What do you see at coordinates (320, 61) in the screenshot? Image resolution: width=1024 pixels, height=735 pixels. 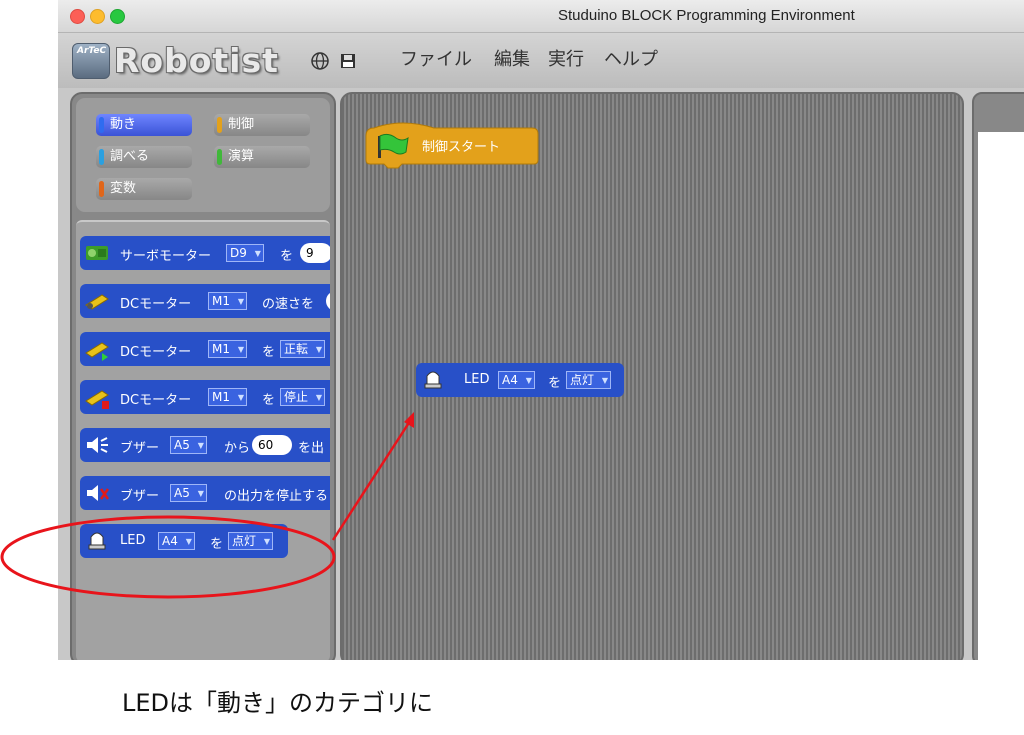 I see `globe-icon` at bounding box center [320, 61].